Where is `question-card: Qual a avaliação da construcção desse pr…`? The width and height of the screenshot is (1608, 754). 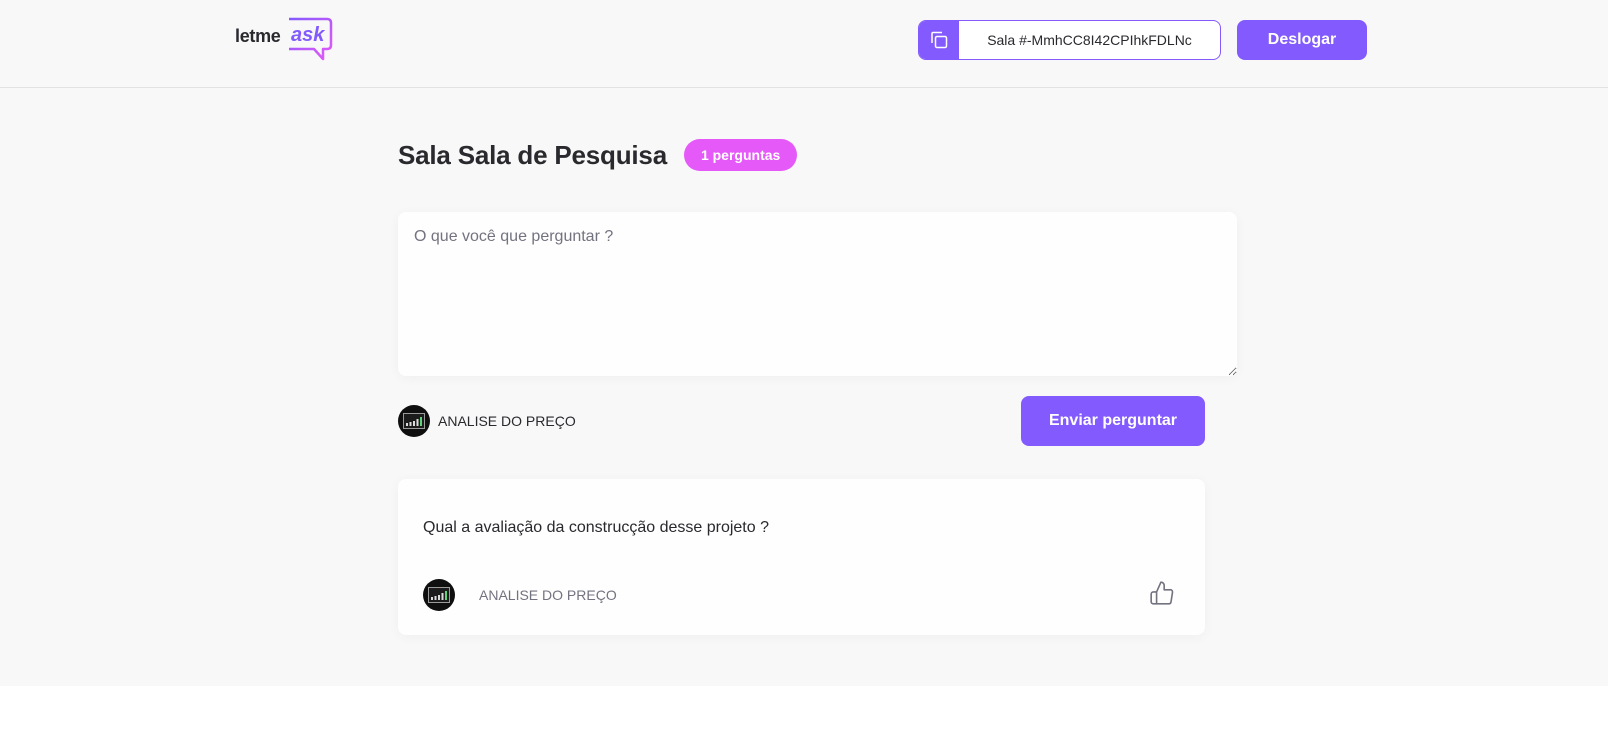
question-card: Qual a avaliação da construcção desse pr… is located at coordinates (801, 557).